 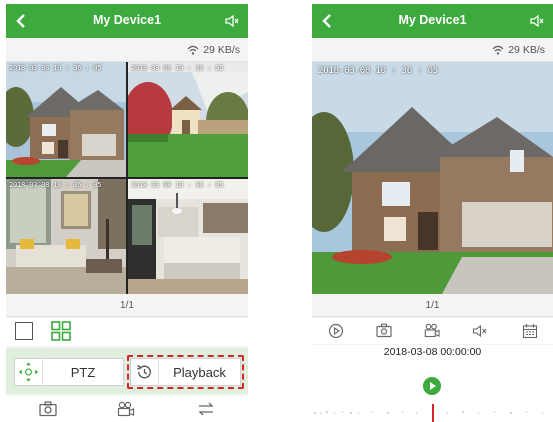 I want to click on control-row: PTZ Playback, so click(x=127, y=371).